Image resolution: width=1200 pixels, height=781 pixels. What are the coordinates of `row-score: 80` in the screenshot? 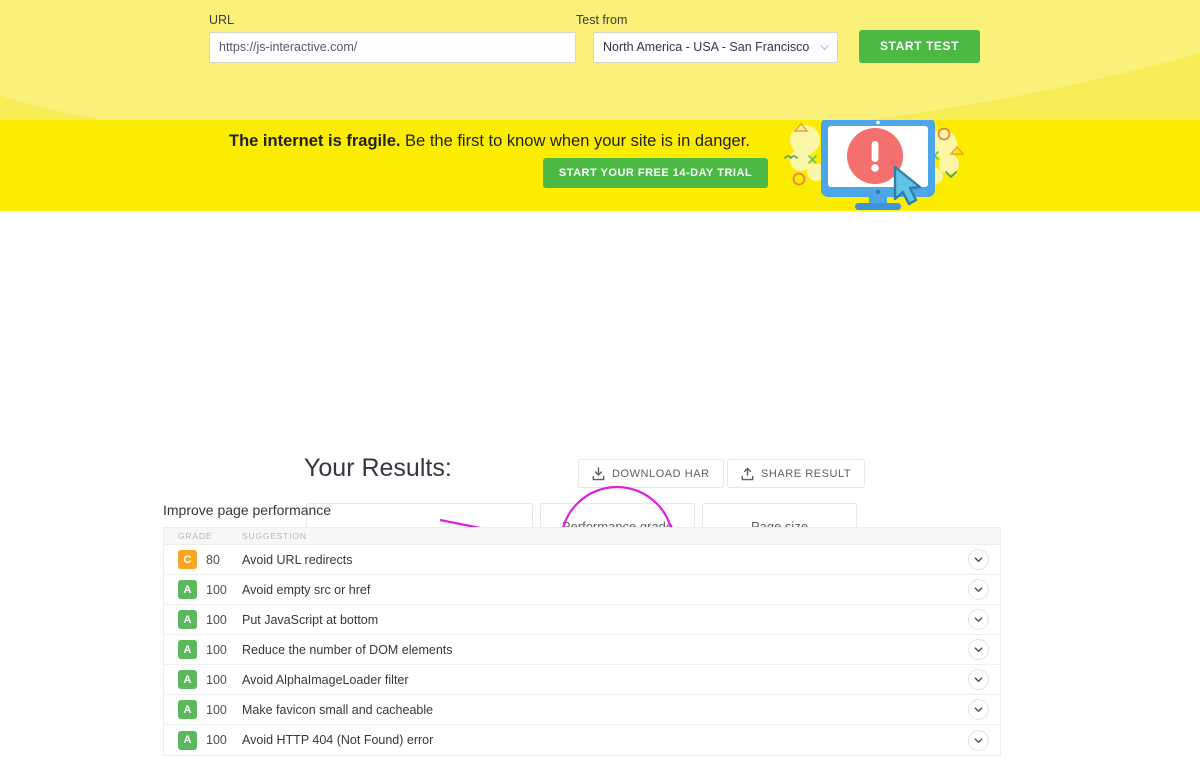 It's located at (213, 559).